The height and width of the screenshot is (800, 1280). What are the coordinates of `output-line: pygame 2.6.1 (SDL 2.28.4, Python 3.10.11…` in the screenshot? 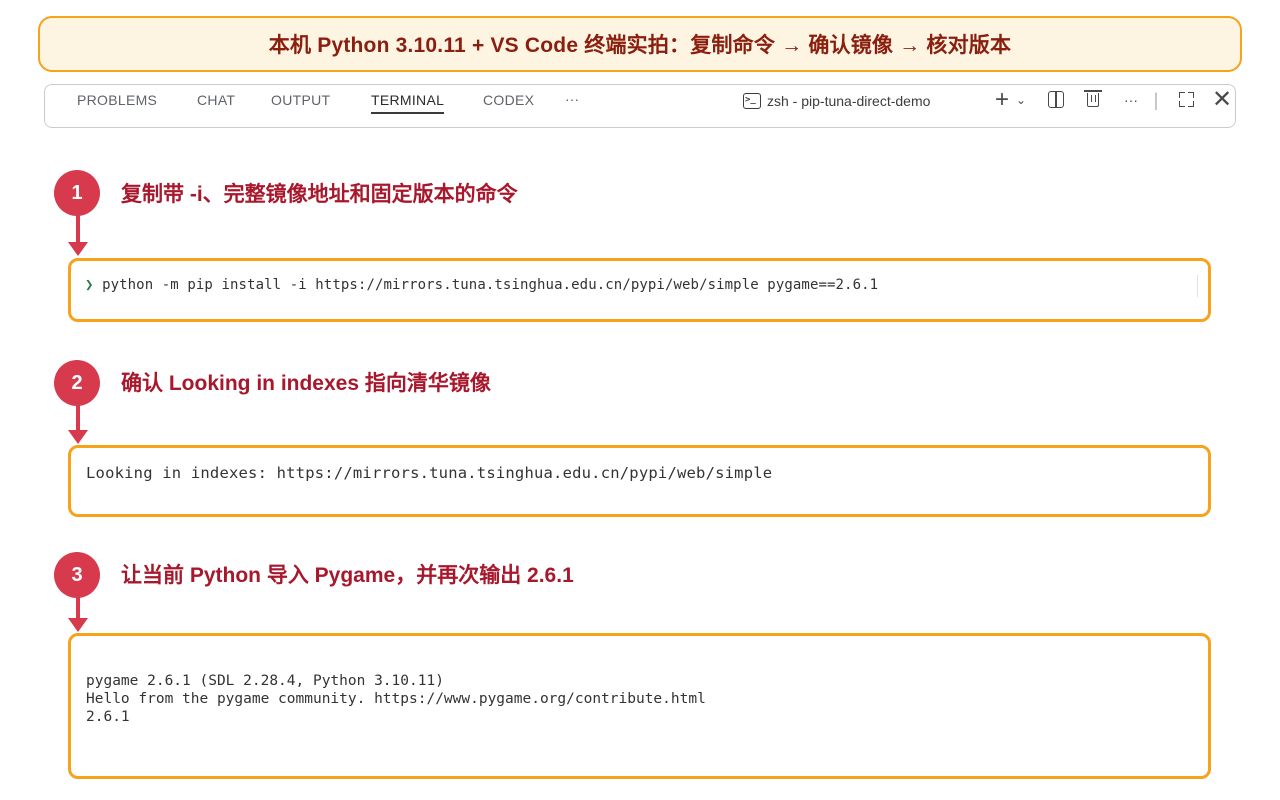 It's located at (265, 681).